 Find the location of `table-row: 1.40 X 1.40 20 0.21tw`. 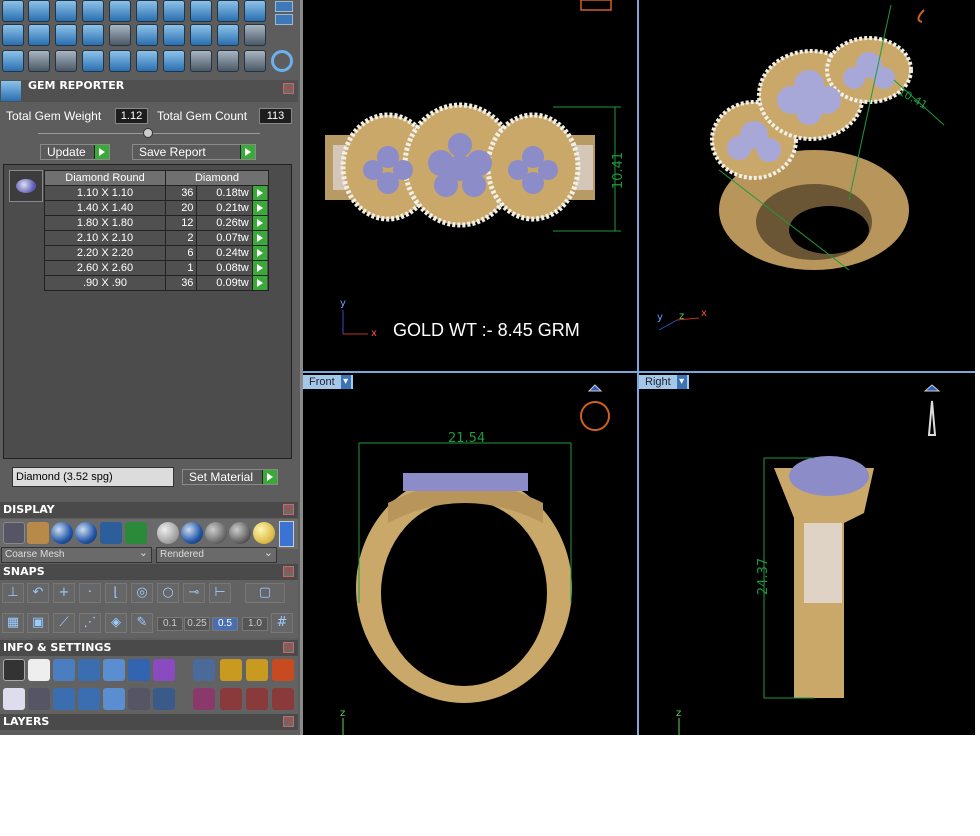

table-row: 1.40 X 1.40 20 0.21tw is located at coordinates (157, 208).